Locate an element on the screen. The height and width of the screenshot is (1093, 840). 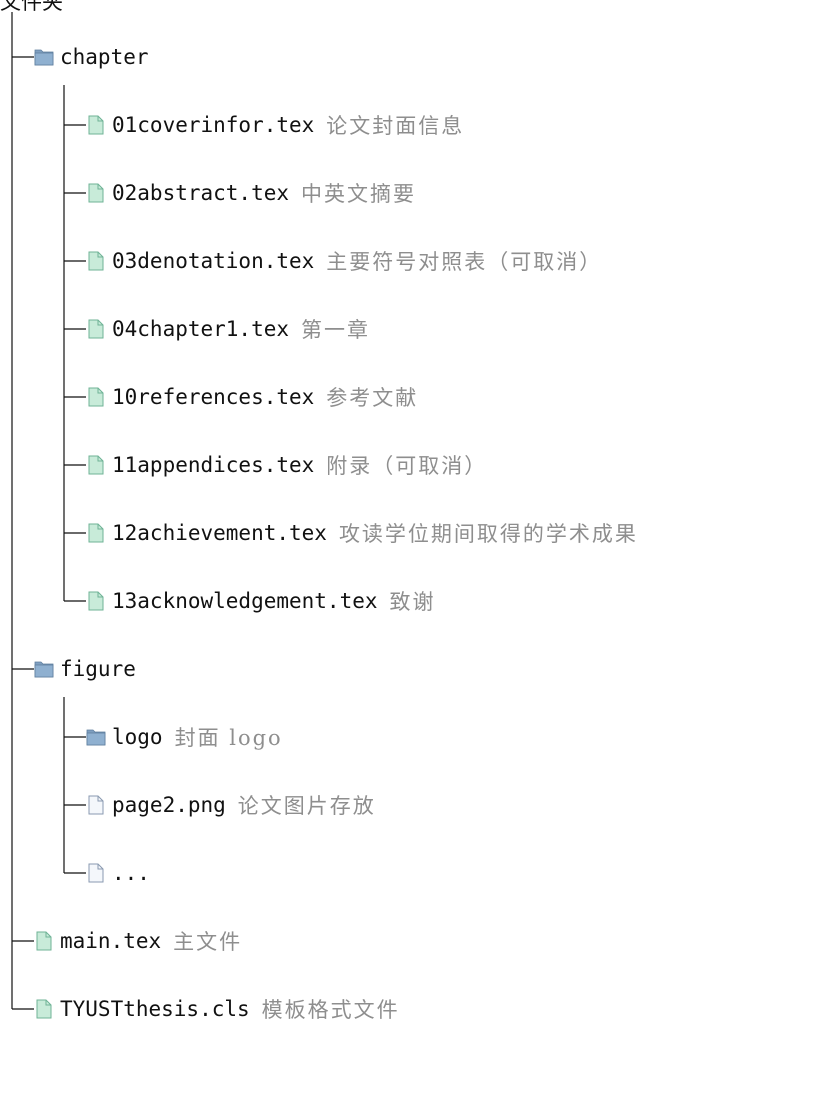
tree-file: 13acknowledgement.tex 致谢 is located at coordinates (261, 601).